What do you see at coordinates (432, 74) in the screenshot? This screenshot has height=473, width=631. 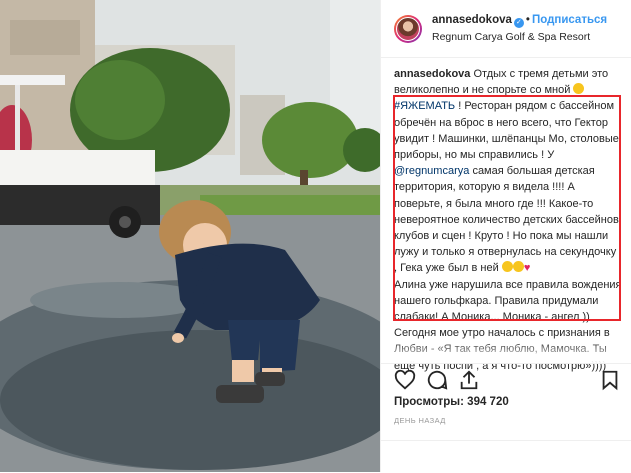 I see `caption-username: annasedokova` at bounding box center [432, 74].